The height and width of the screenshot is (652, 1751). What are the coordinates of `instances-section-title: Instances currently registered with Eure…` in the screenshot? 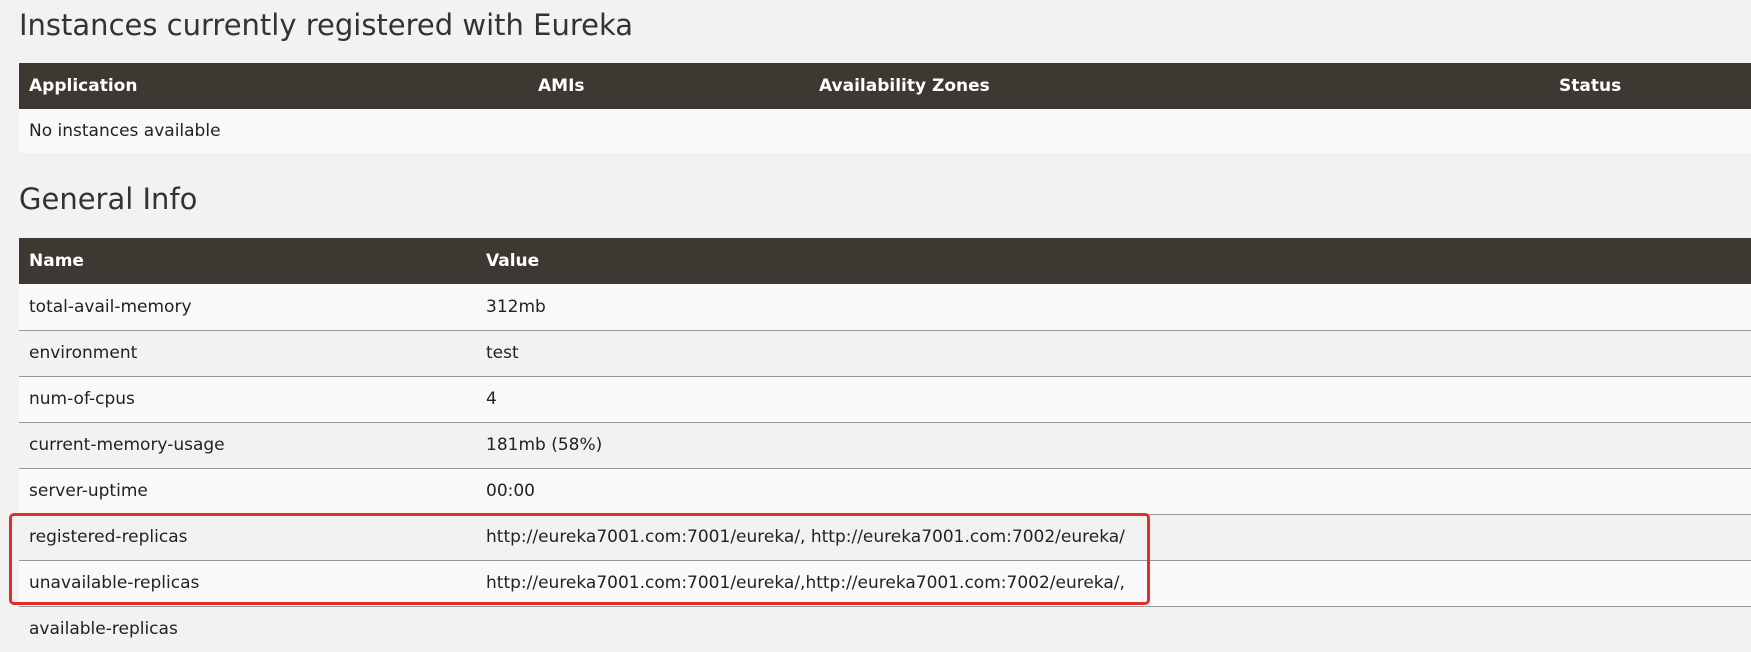 It's located at (326, 25).